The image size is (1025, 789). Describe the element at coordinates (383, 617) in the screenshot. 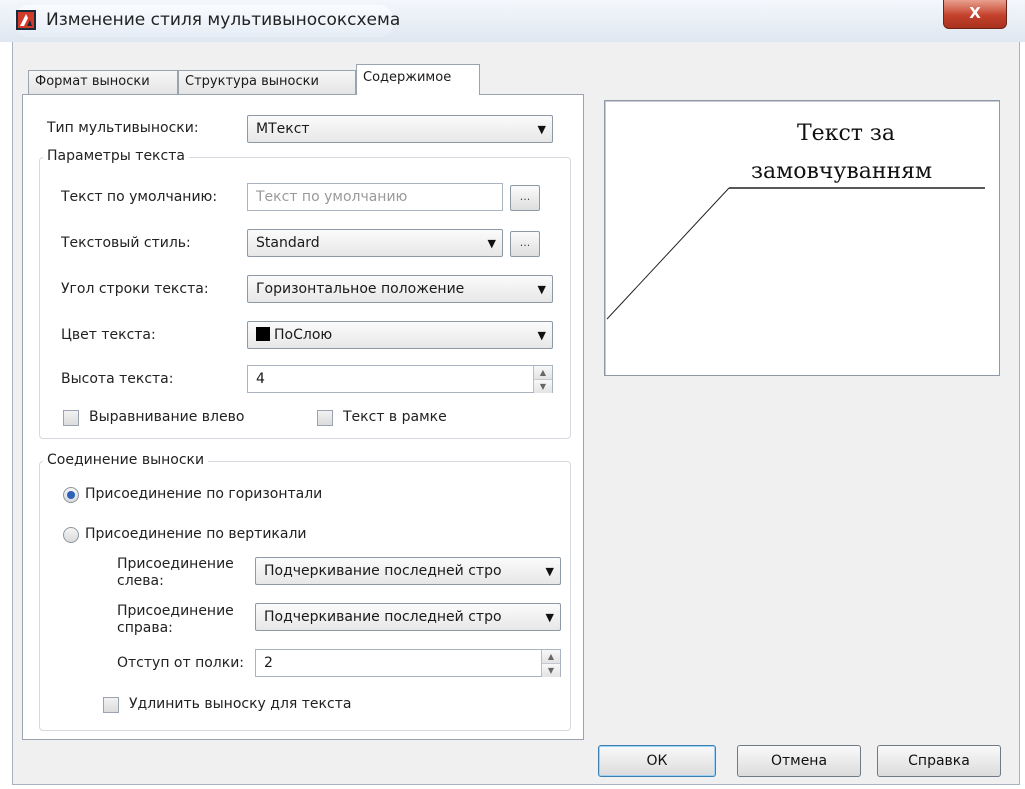

I see `attach-right-value: Подчеркивание последней стро` at that location.